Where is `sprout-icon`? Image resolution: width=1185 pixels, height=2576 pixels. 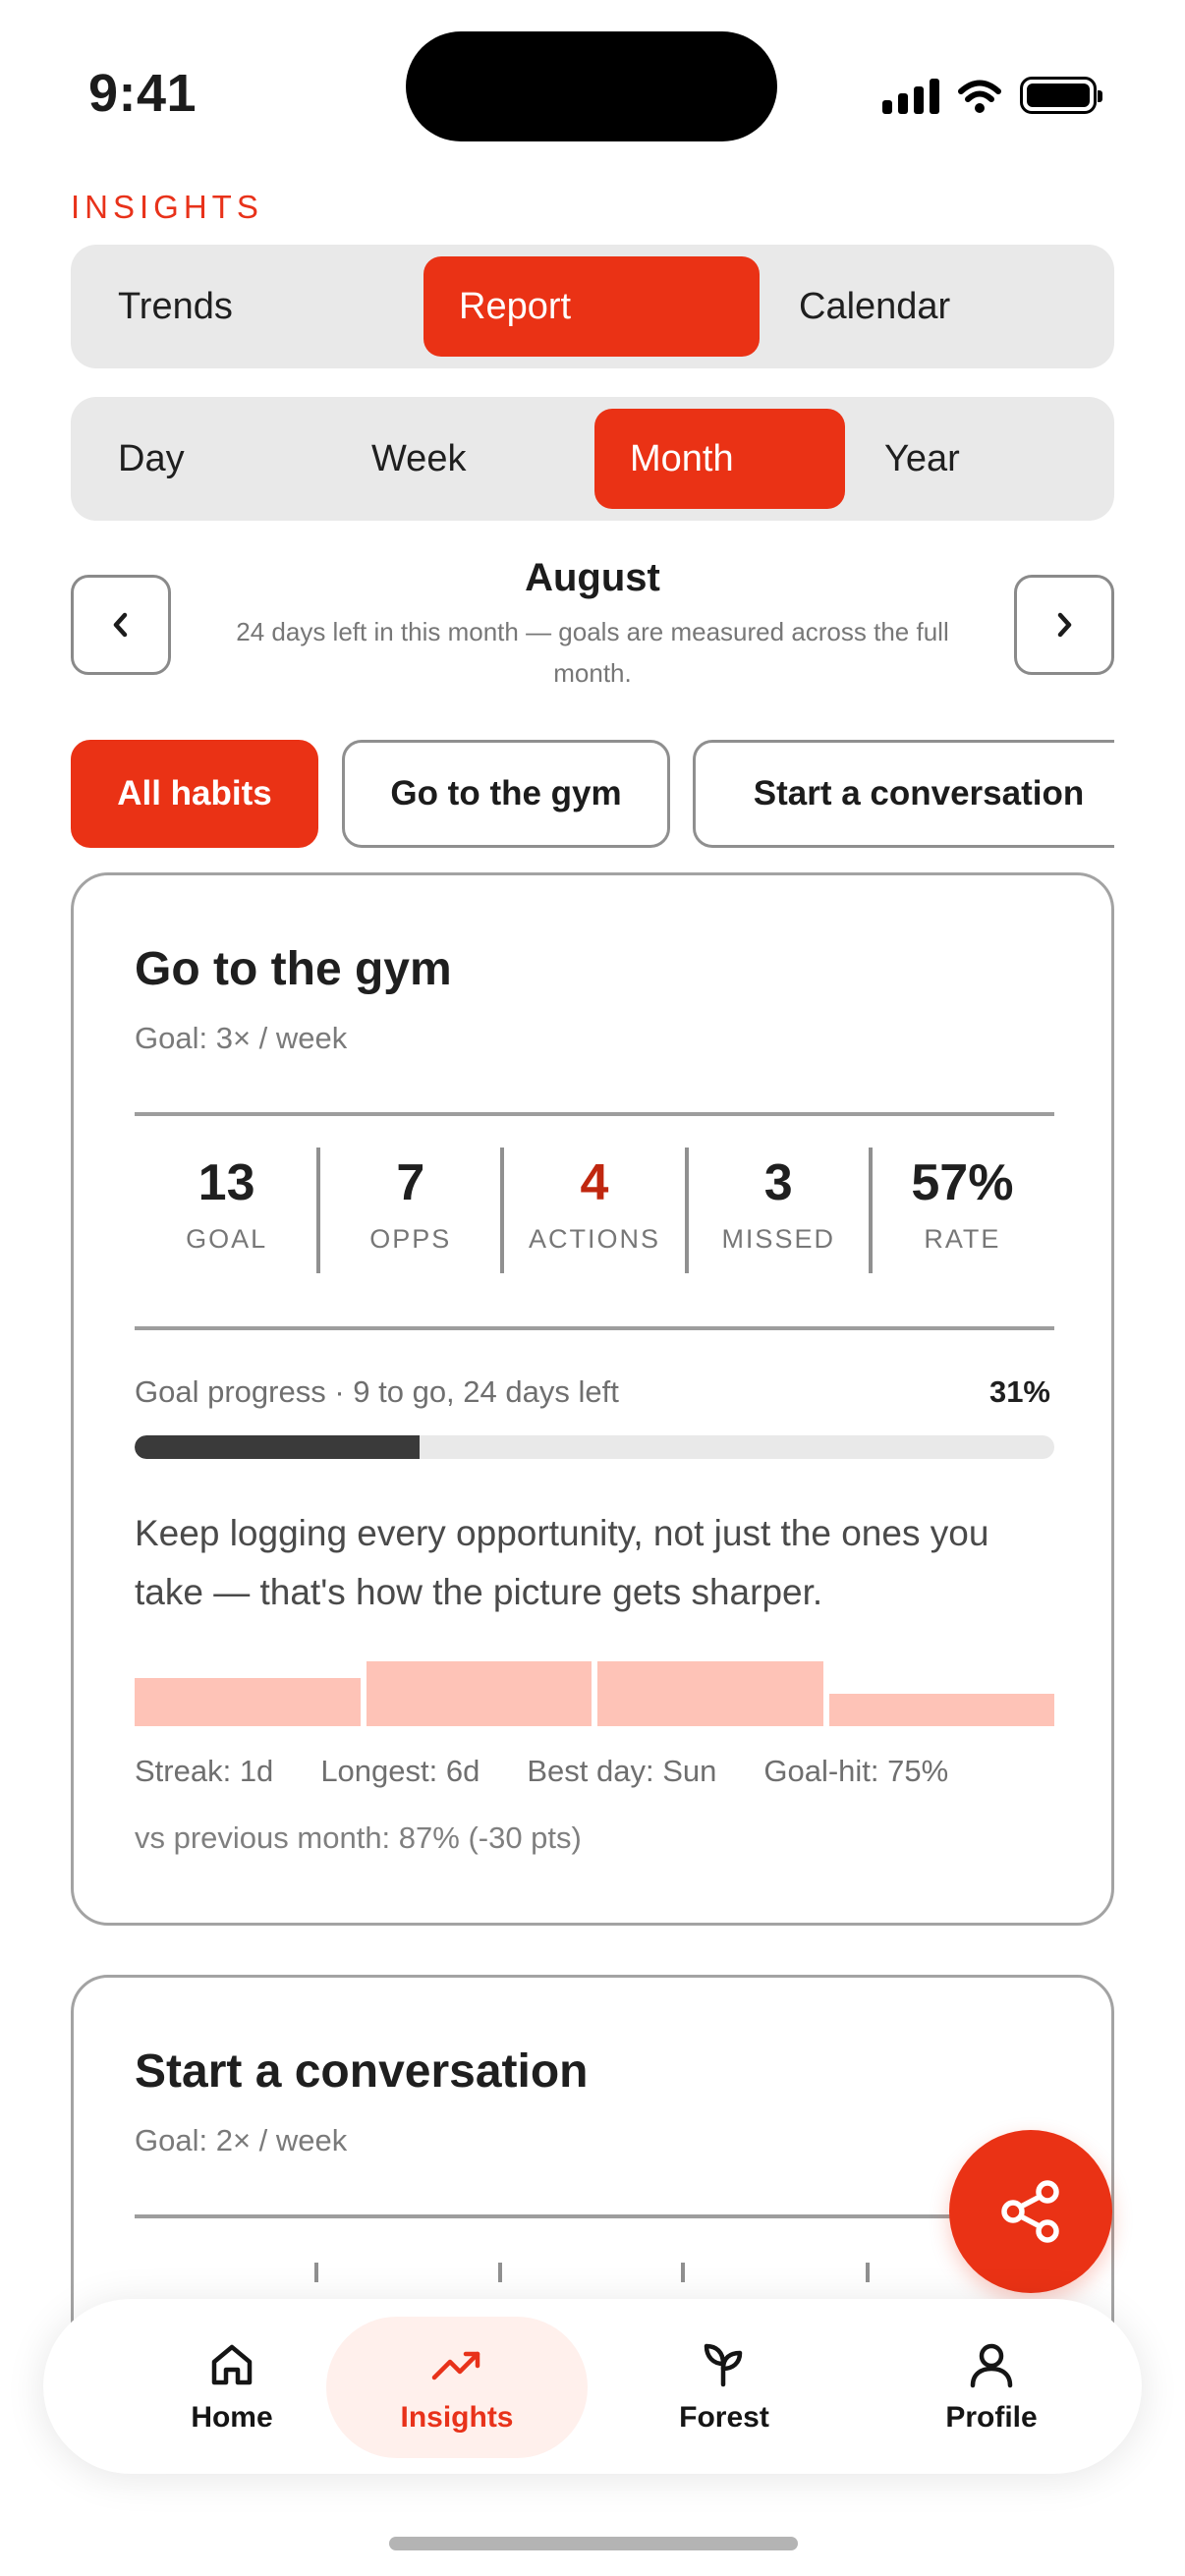 sprout-icon is located at coordinates (724, 2365).